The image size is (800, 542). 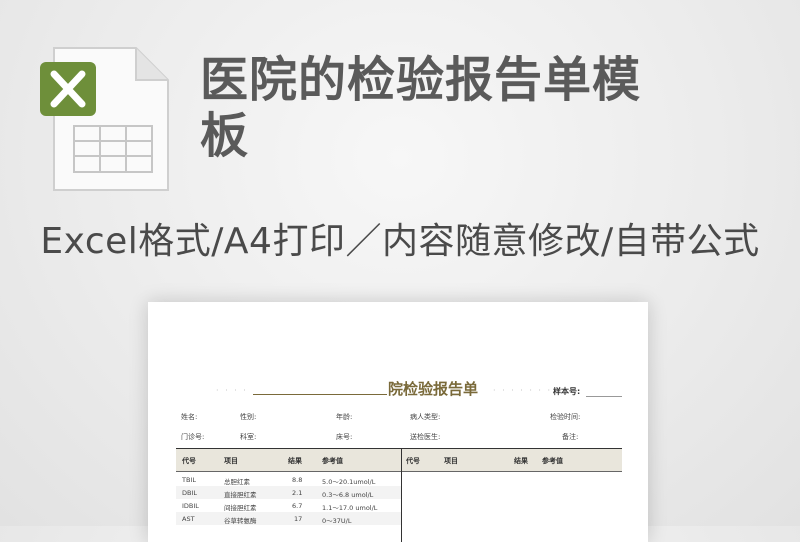 What do you see at coordinates (567, 391) in the screenshot?
I see `sample-number-label: 样本号:` at bounding box center [567, 391].